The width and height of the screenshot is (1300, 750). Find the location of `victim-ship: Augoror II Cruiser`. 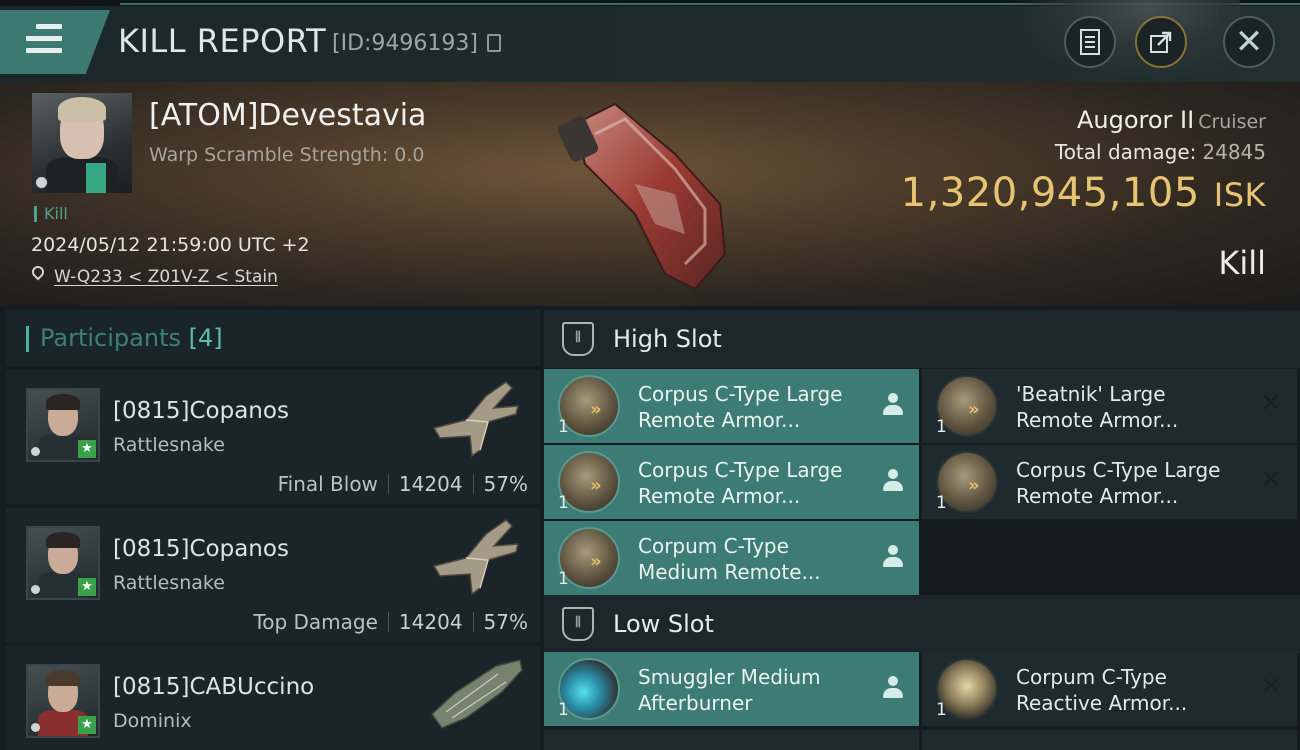

victim-ship: Augoror II Cruiser is located at coordinates (1171, 120).